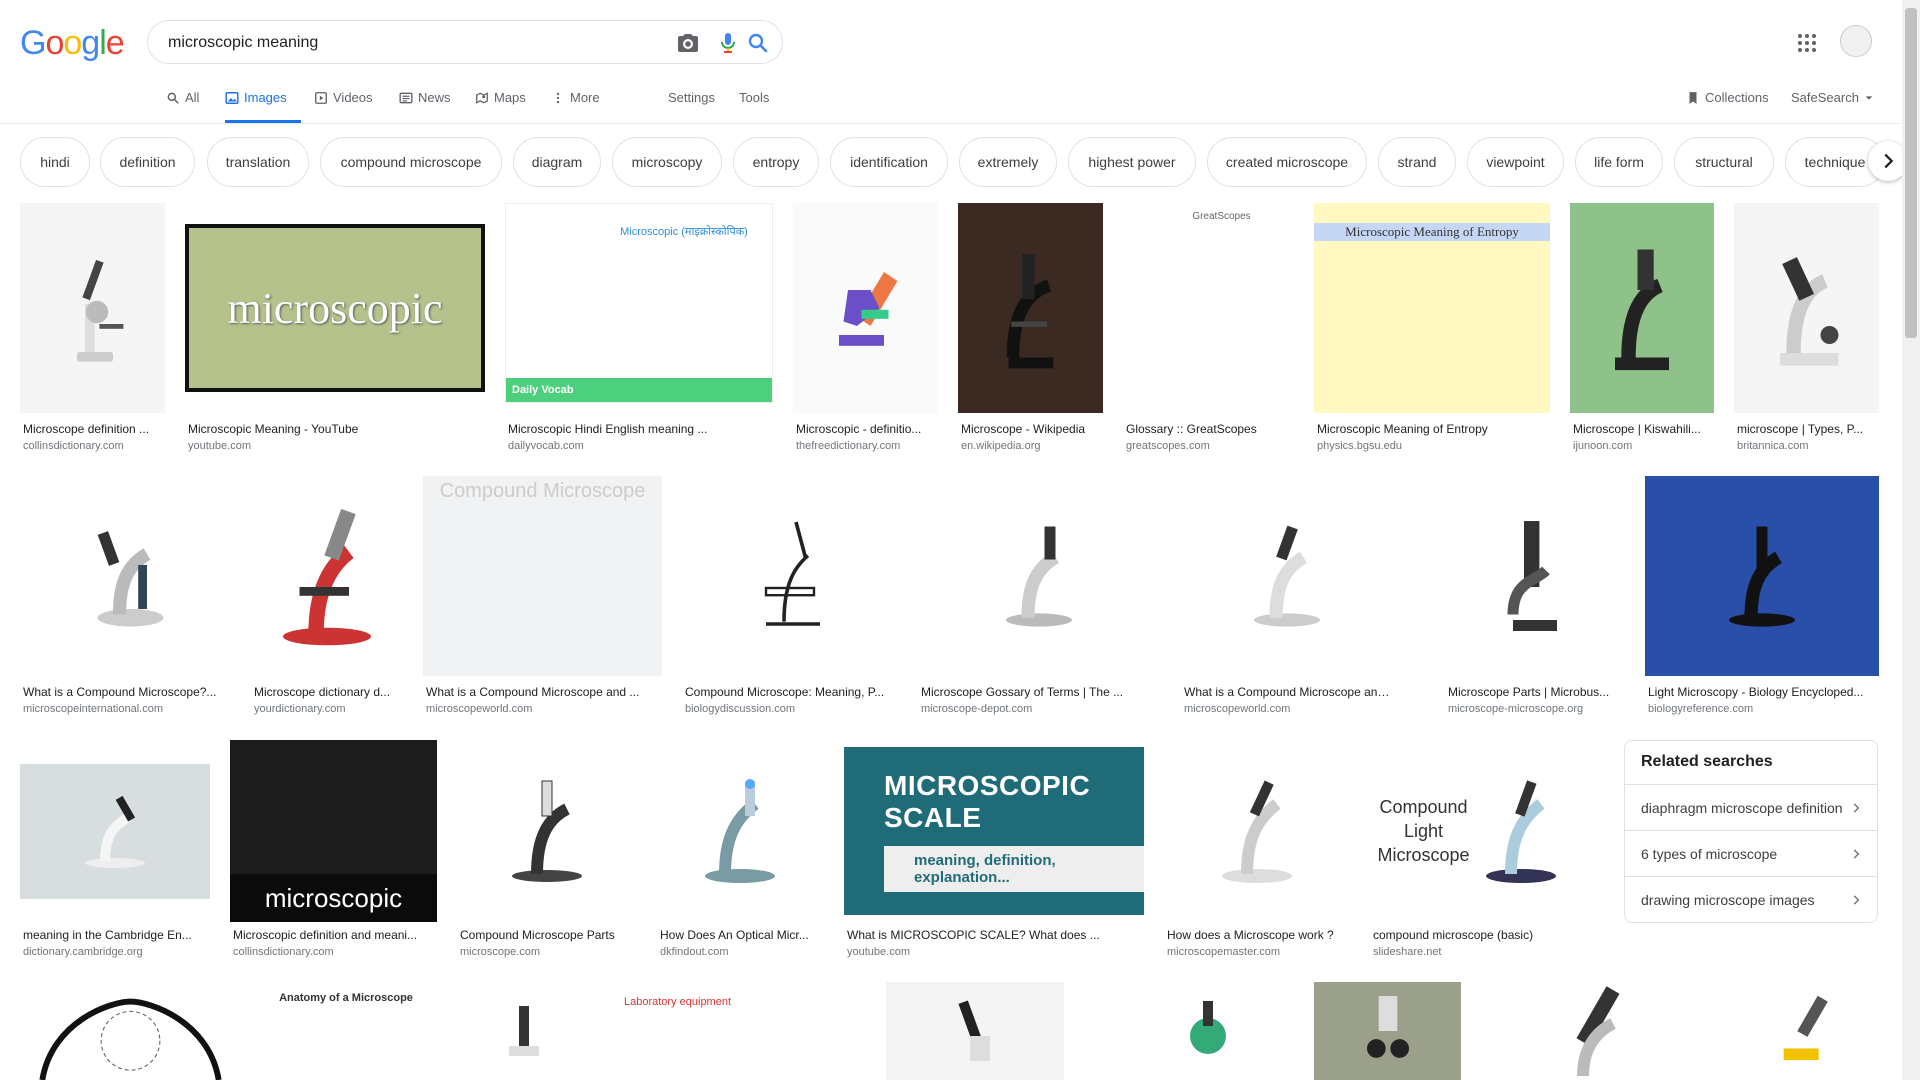  I want to click on tab-videos: Videos, so click(343, 104).